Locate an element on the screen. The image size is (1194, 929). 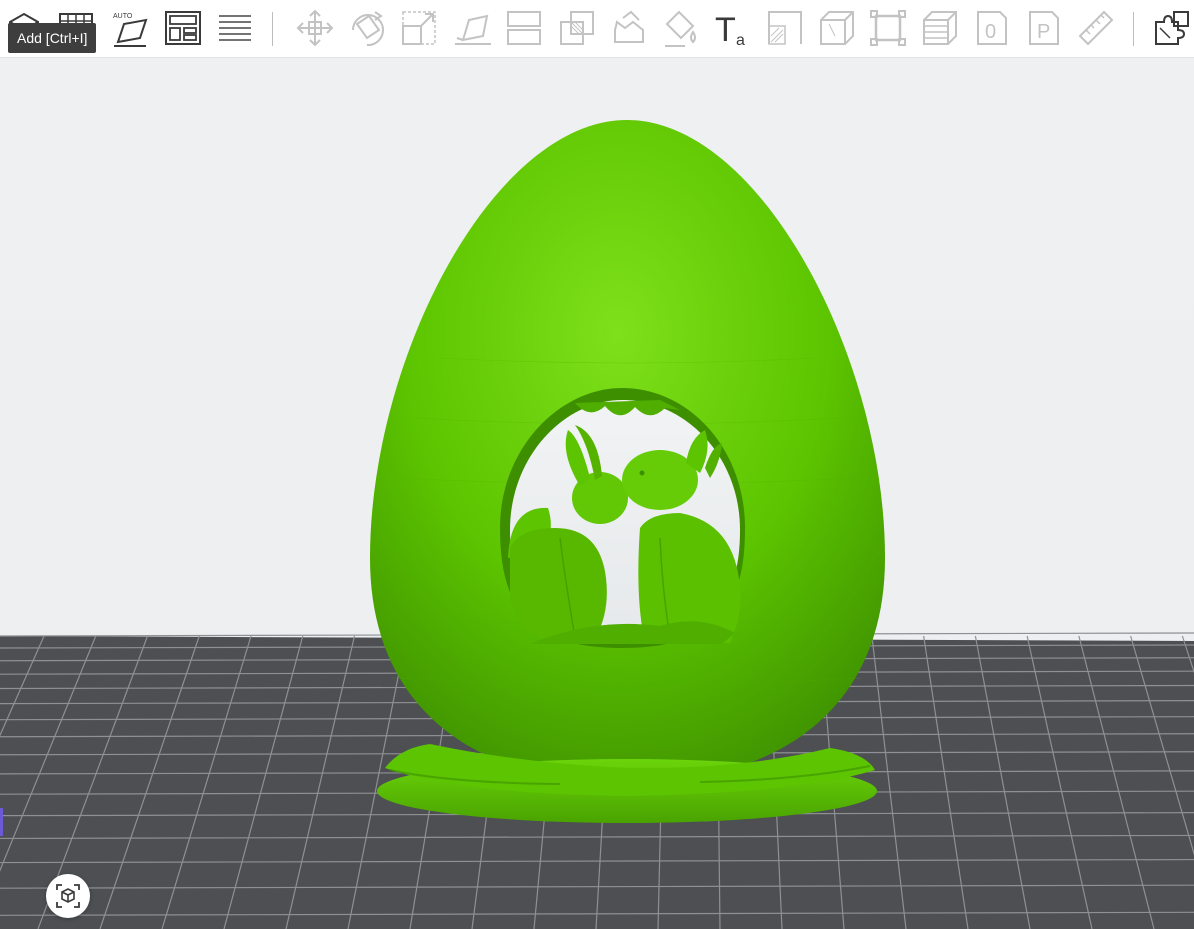
rotate-icon is located at coordinates (367, 28).